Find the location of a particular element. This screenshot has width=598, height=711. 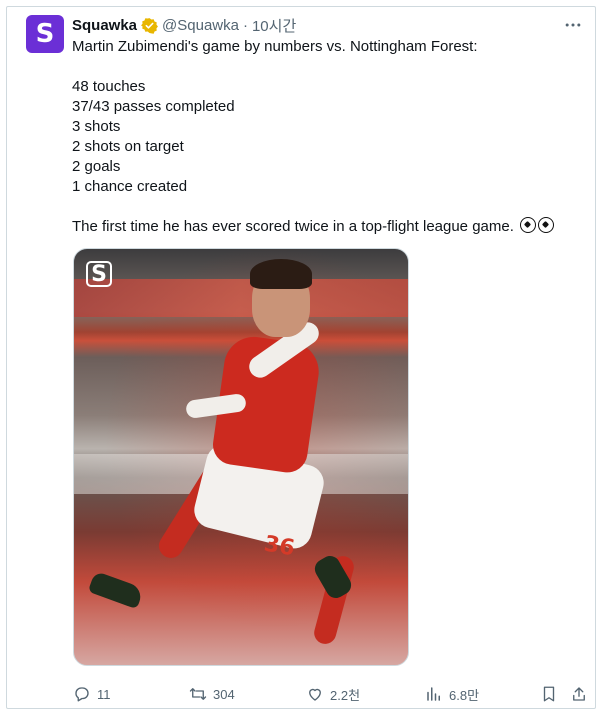

stat-line: 2 shots on target is located at coordinates (128, 146).